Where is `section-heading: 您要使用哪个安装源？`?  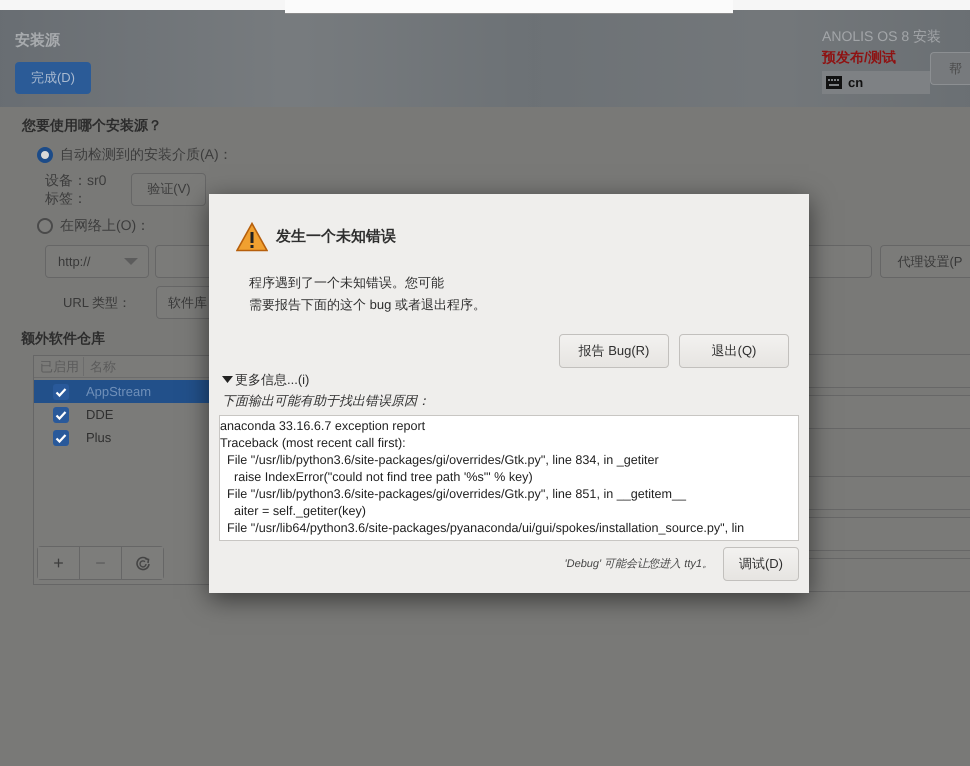 section-heading: 您要使用哪个安装源？ is located at coordinates (92, 125).